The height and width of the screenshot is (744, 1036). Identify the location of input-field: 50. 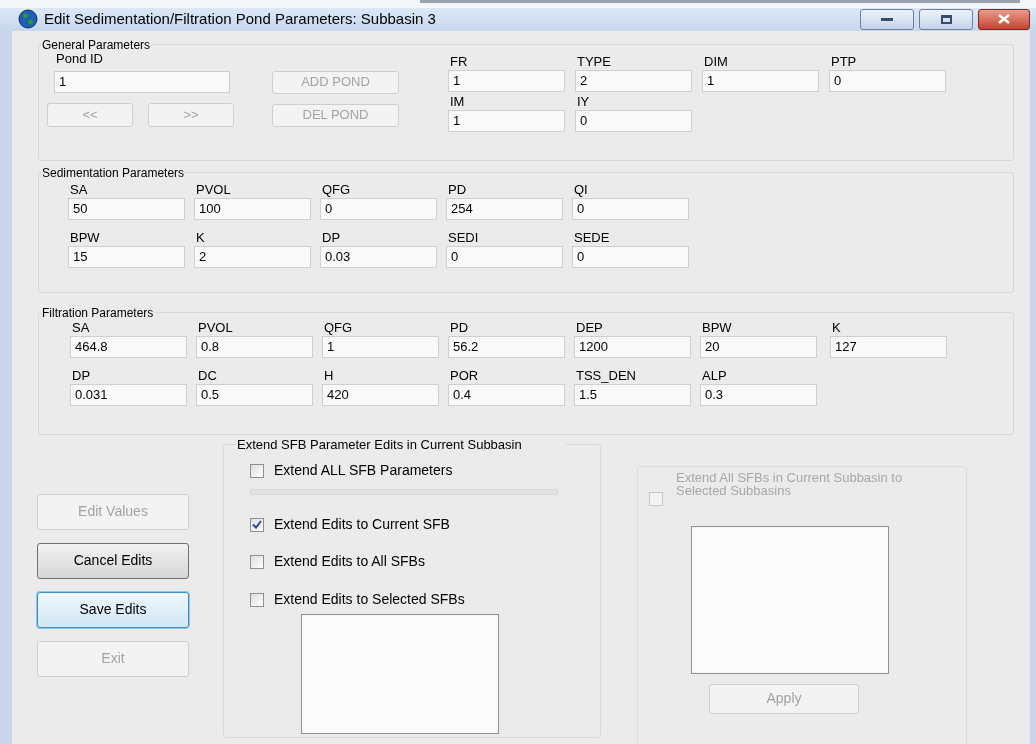
(126, 208).